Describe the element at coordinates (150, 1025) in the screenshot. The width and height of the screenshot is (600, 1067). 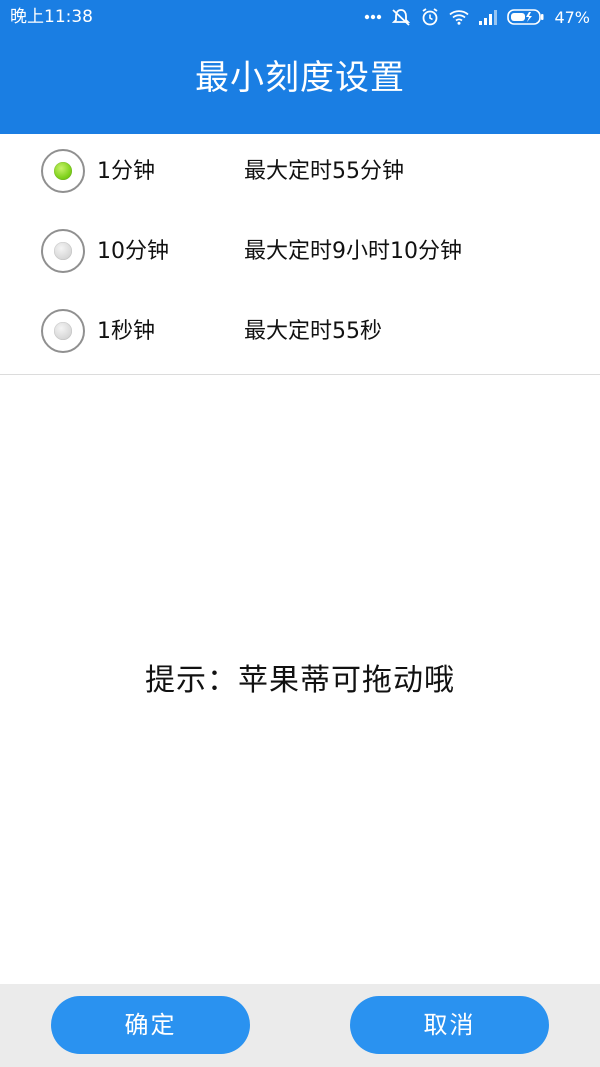
I see `confirm-button: 确定` at that location.